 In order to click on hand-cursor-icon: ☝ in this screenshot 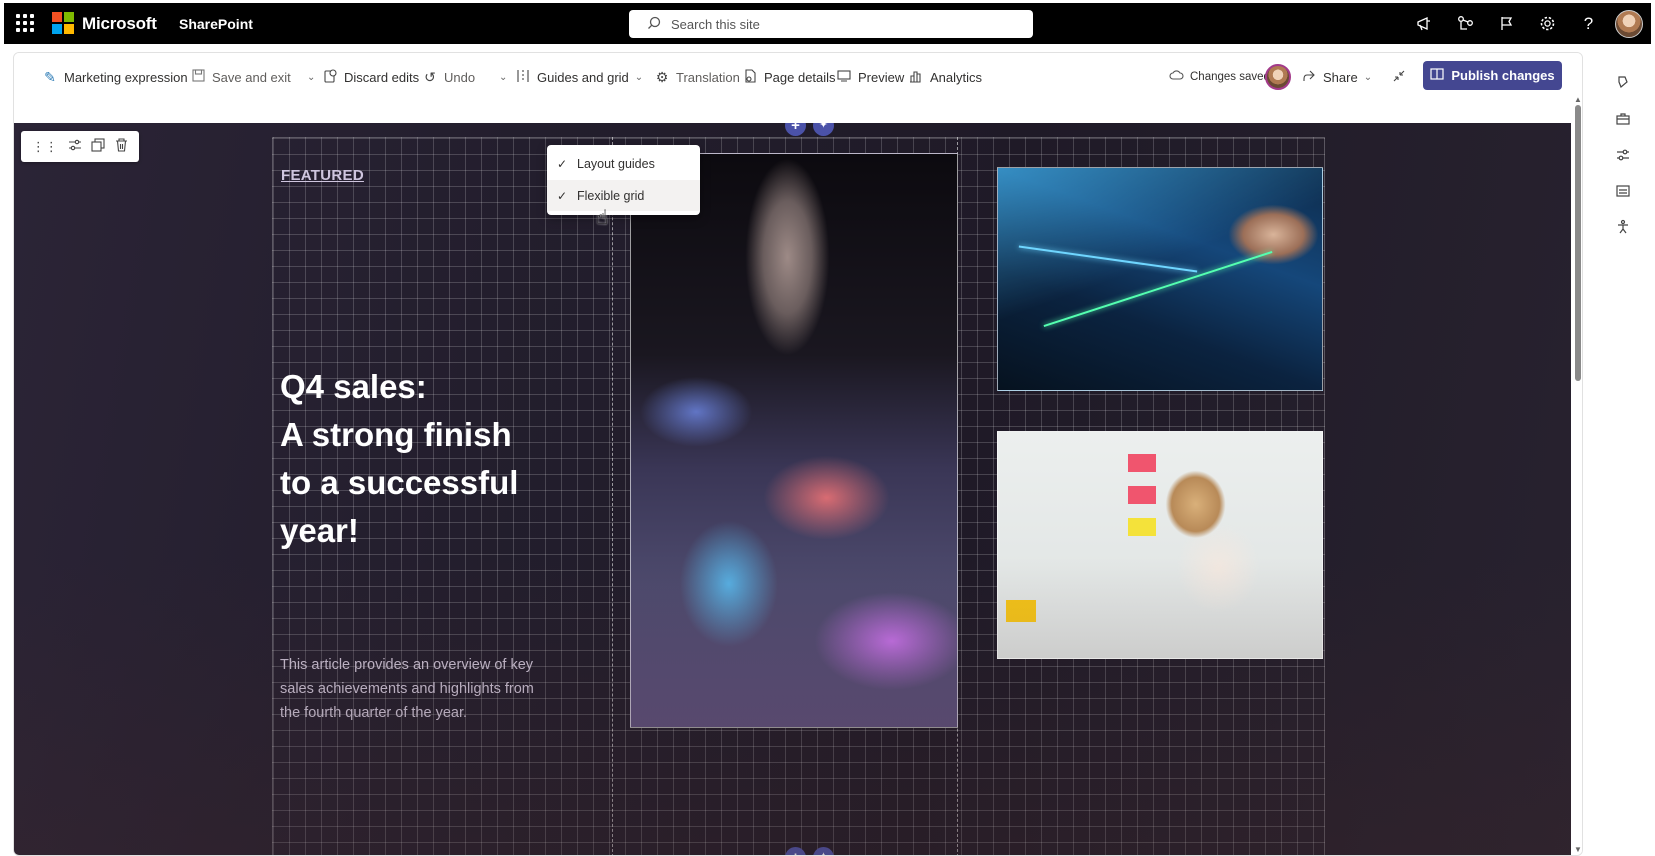, I will do `click(602, 218)`.